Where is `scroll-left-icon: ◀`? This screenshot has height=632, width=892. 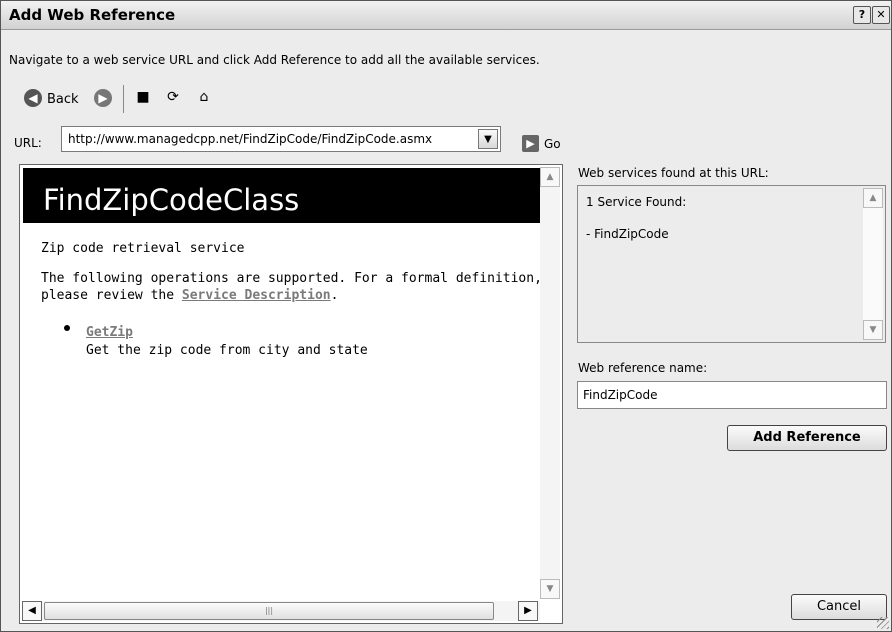
scroll-left-icon: ◀ is located at coordinates (32, 611).